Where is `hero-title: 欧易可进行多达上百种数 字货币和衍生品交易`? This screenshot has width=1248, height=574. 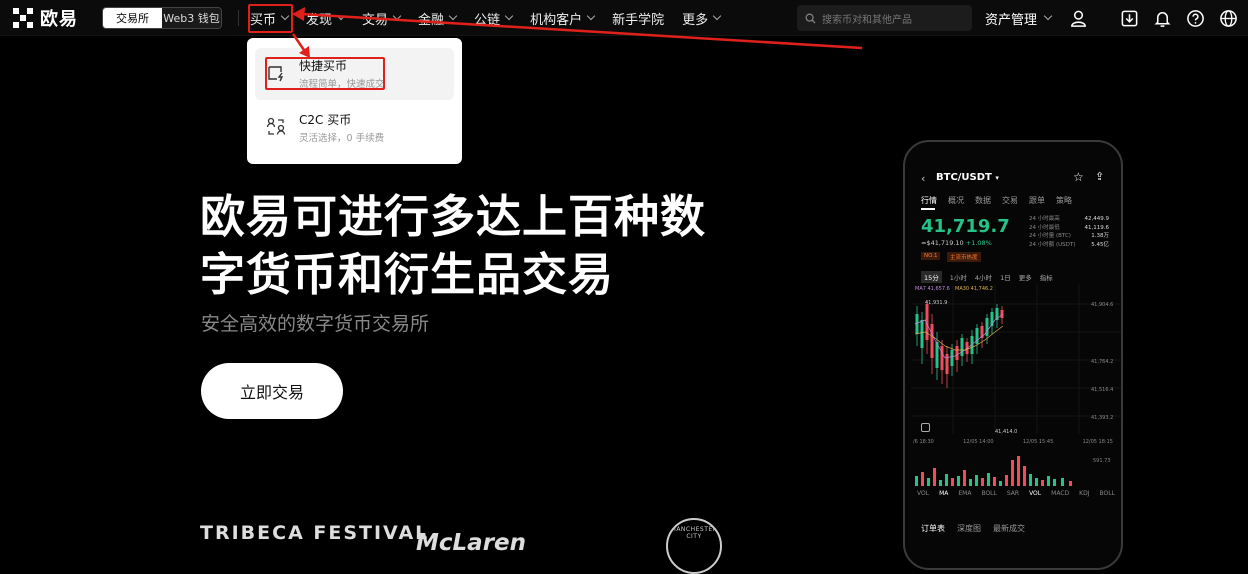 hero-title: 欧易可进行多达上百种数 字货币和衍生品交易 is located at coordinates (470, 246).